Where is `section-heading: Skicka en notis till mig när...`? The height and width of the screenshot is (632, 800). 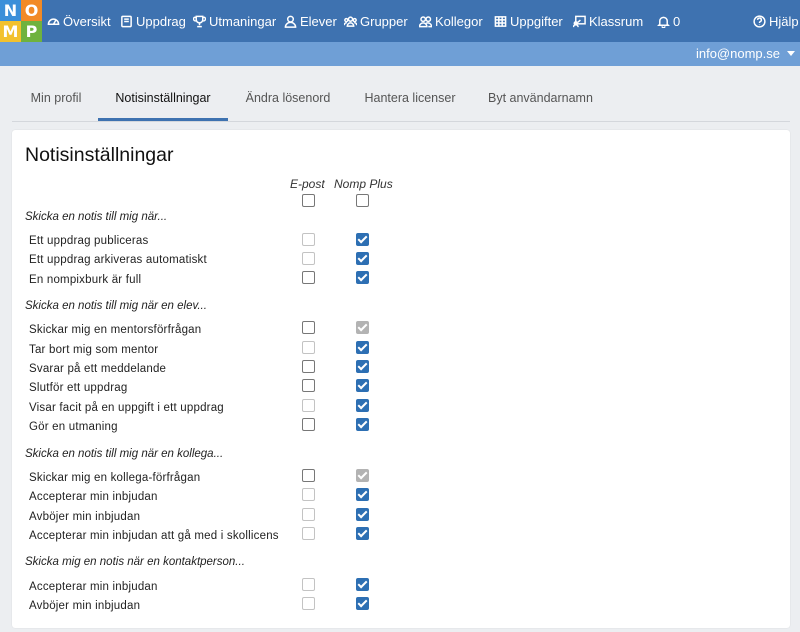
section-heading: Skicka en notis till mig när... is located at coordinates (96, 217).